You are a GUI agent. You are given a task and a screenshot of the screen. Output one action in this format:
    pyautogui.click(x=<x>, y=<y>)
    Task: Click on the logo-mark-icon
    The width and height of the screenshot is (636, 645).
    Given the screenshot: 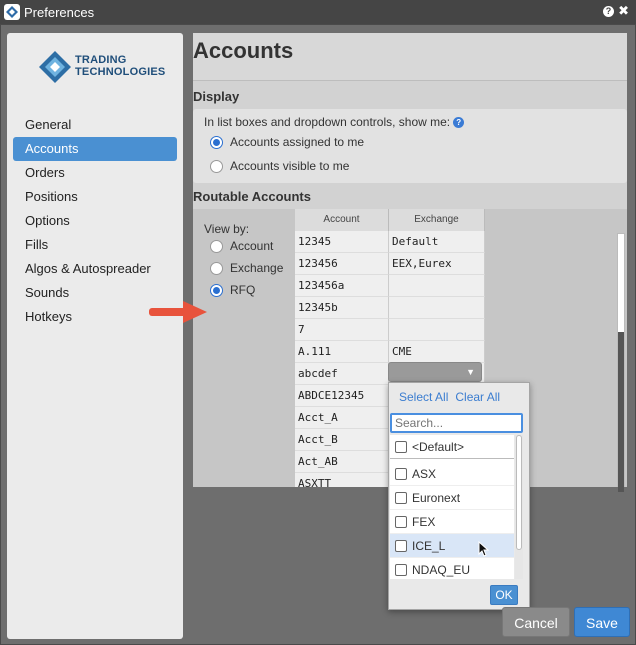 What is the action you would take?
    pyautogui.click(x=55, y=67)
    